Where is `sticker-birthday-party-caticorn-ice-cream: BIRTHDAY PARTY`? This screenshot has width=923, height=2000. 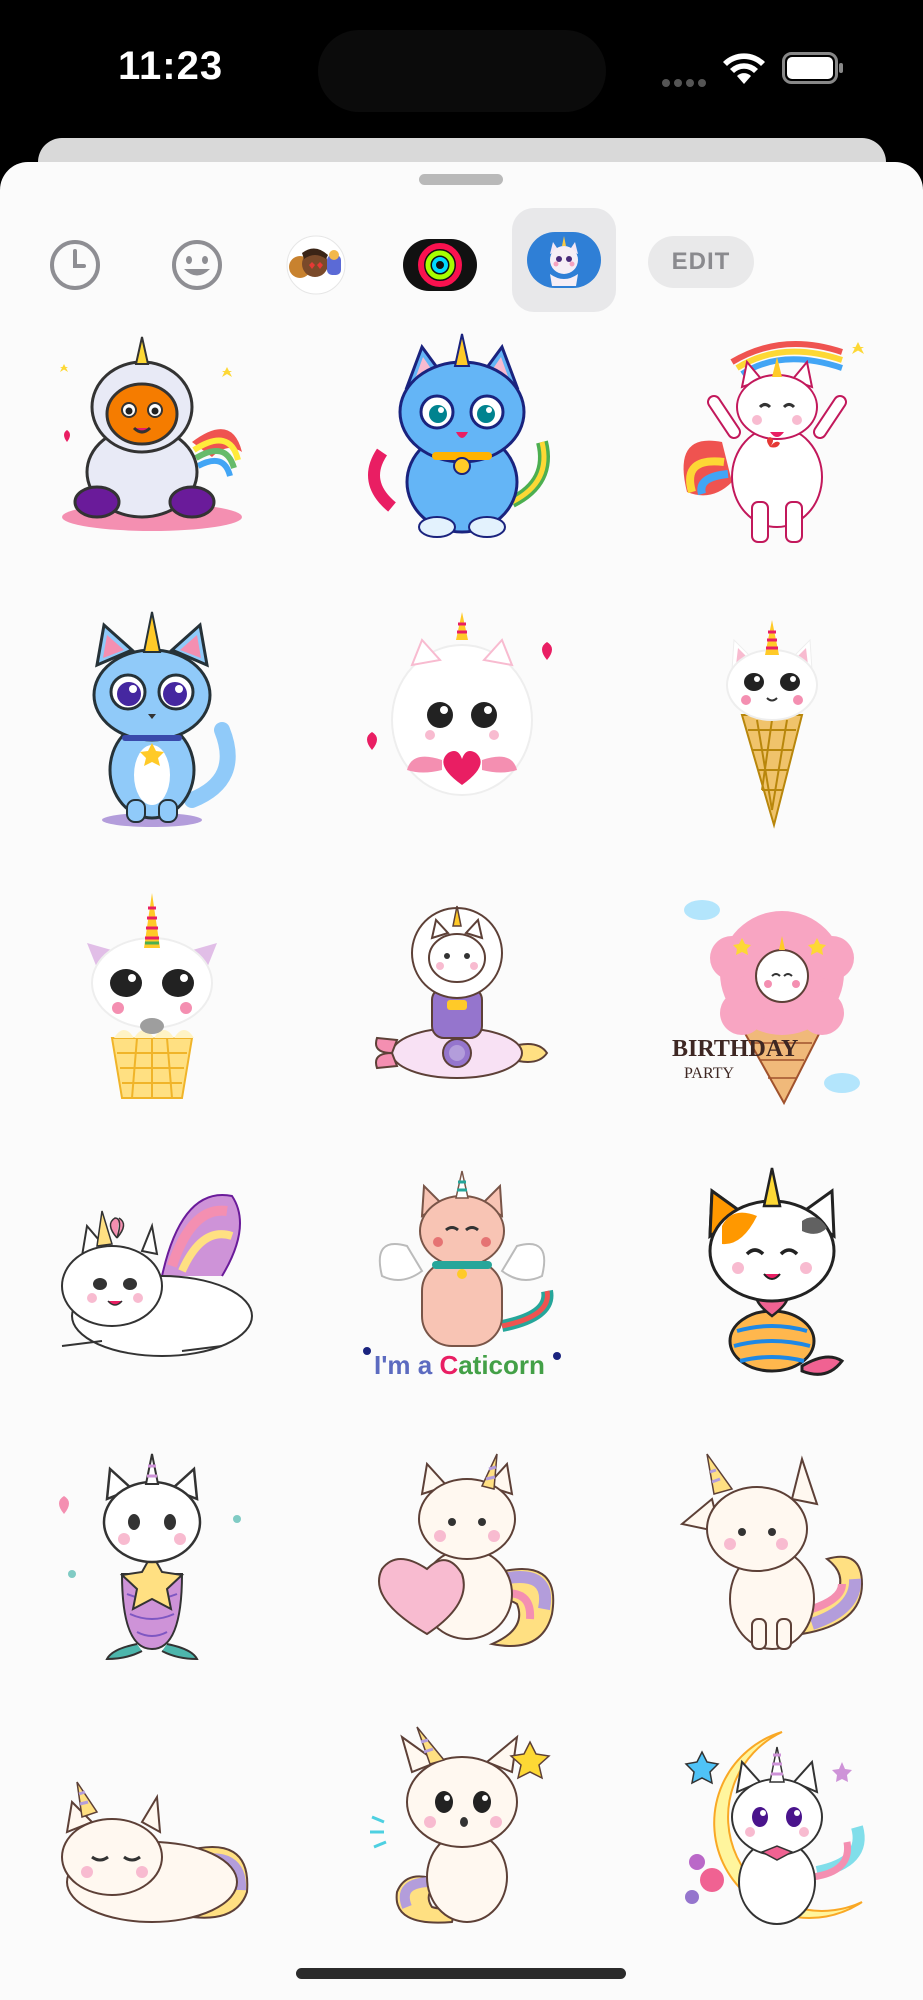 sticker-birthday-party-caticorn-ice-cream: BIRTHDAY PARTY is located at coordinates (772, 998).